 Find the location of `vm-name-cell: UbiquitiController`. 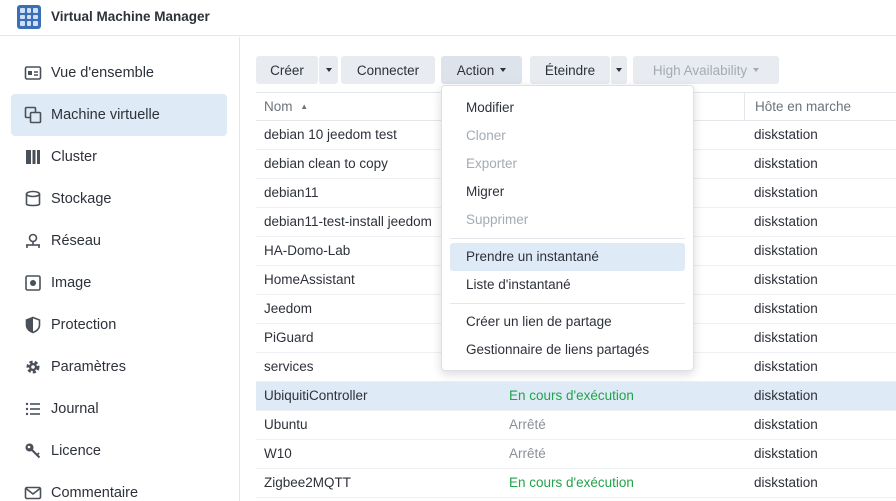

vm-name-cell: UbiquitiController is located at coordinates (316, 395).